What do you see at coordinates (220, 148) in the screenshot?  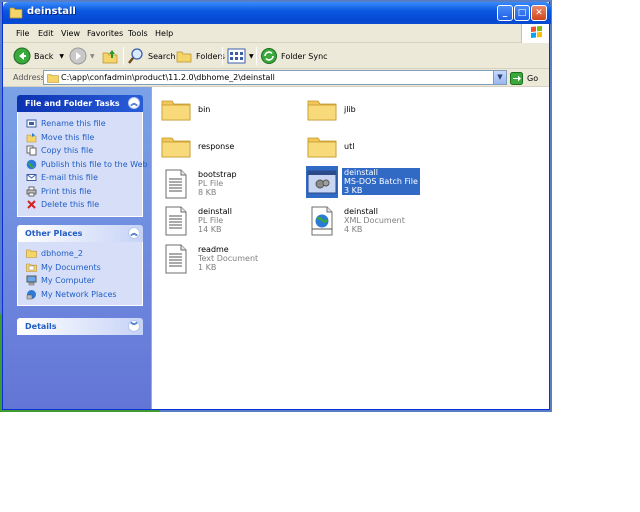 I see `file-item: response` at bounding box center [220, 148].